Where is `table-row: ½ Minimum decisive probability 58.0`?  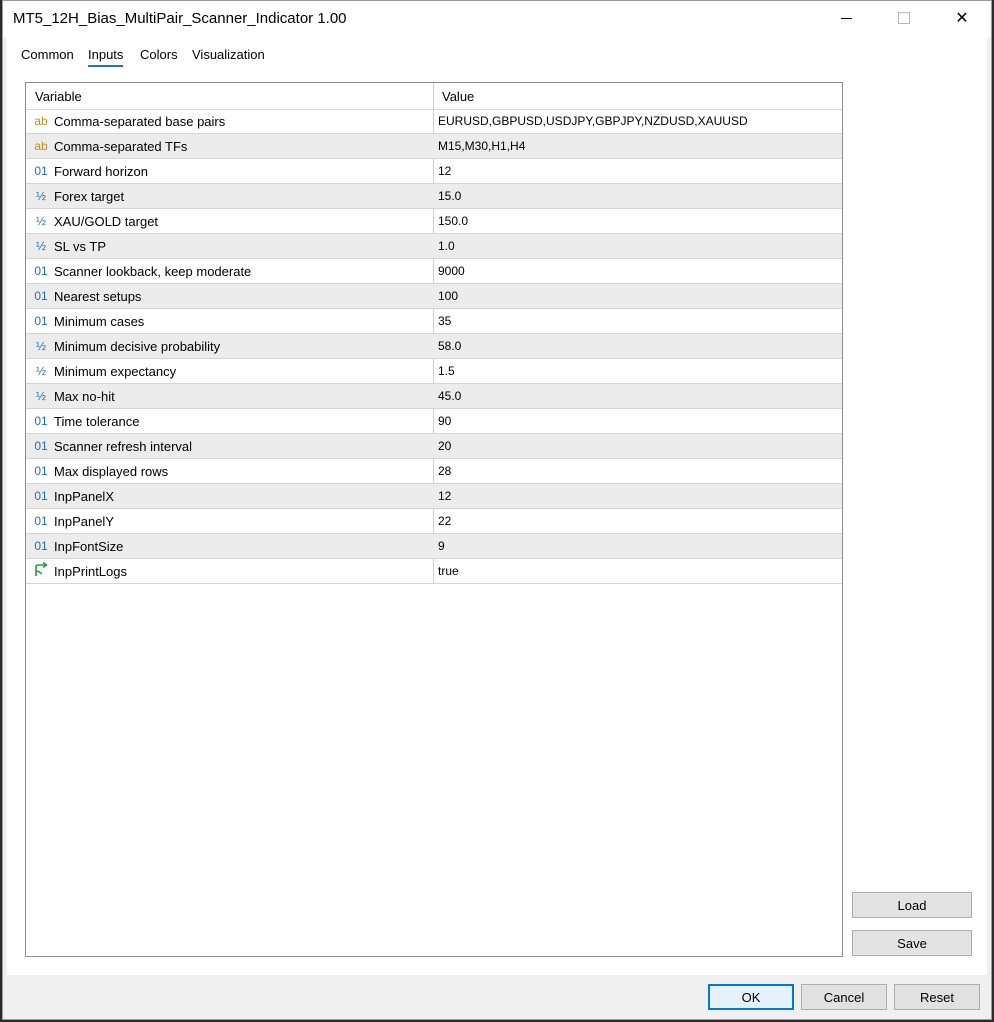 table-row: ½ Minimum decisive probability 58.0 is located at coordinates (434, 346).